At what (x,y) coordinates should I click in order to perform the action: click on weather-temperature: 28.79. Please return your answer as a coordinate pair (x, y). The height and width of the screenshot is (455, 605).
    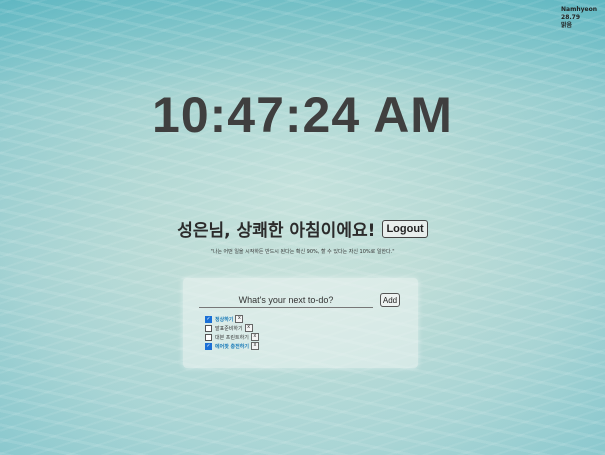
    Looking at the image, I should click on (571, 17).